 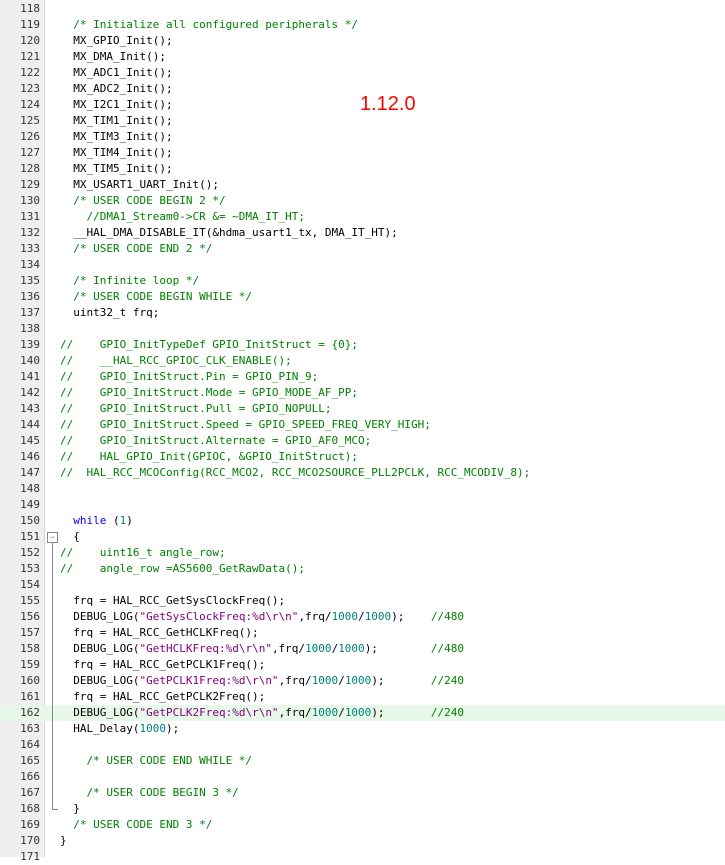 What do you see at coordinates (362, 313) in the screenshot?
I see `code-line: 137 uint32_t frq;` at bounding box center [362, 313].